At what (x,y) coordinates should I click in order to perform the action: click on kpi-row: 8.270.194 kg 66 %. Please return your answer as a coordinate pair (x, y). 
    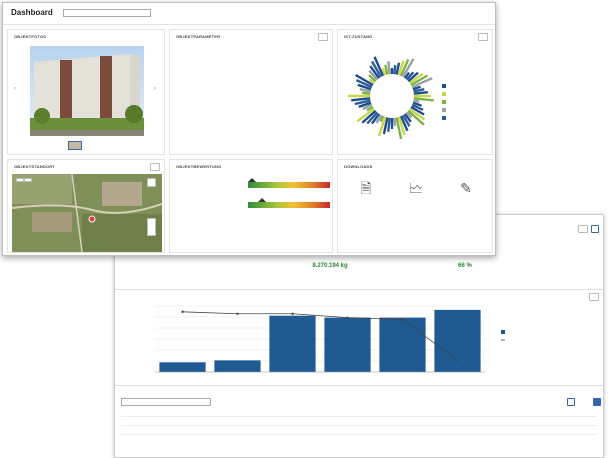
    Looking at the image, I should click on (395, 273).